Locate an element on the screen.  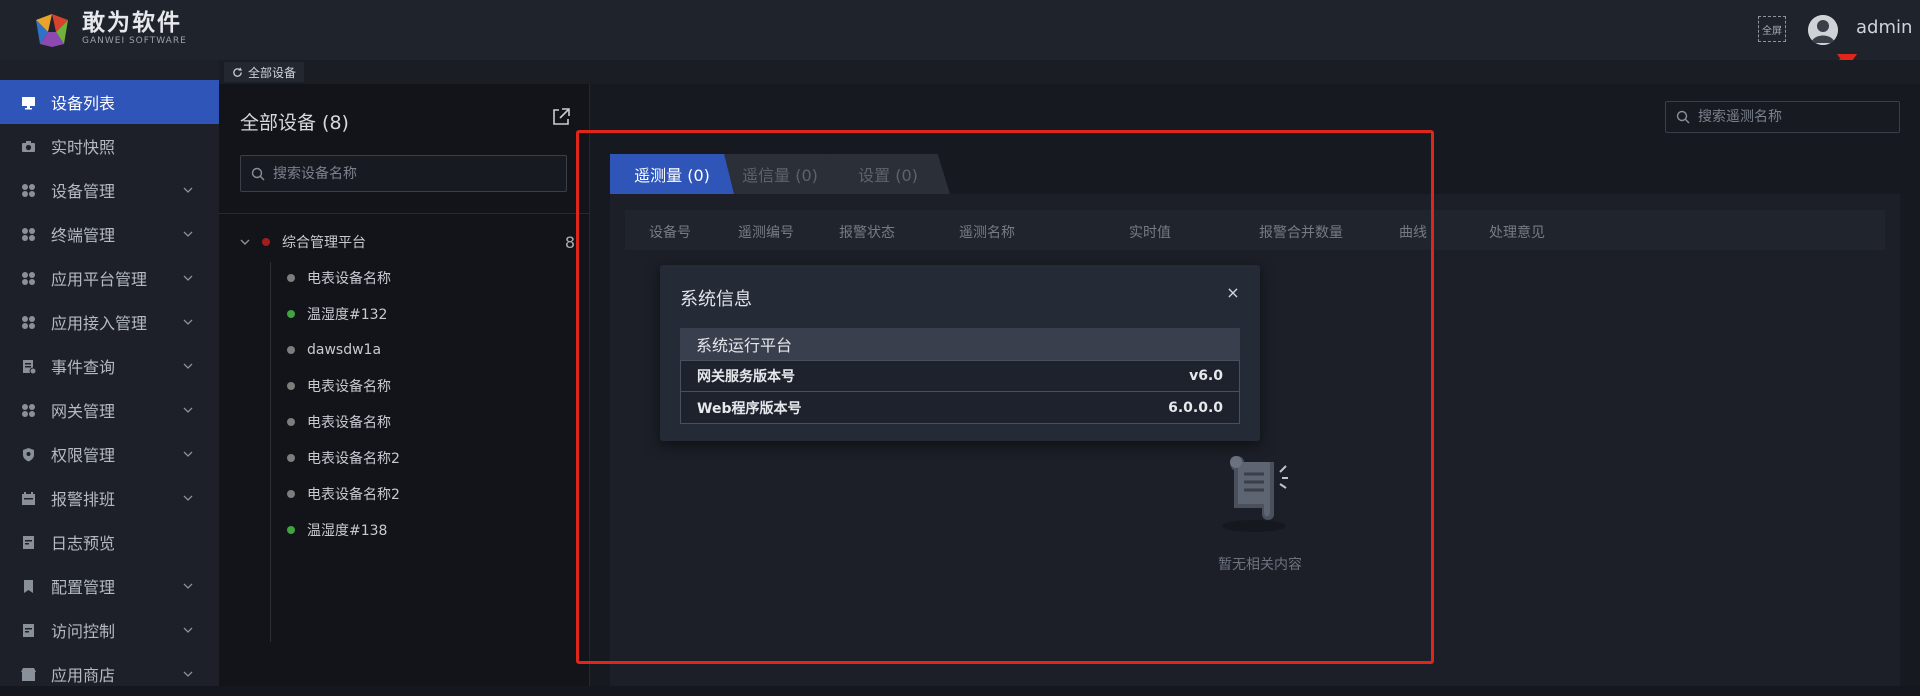
external-link-icon is located at coordinates (561, 117).